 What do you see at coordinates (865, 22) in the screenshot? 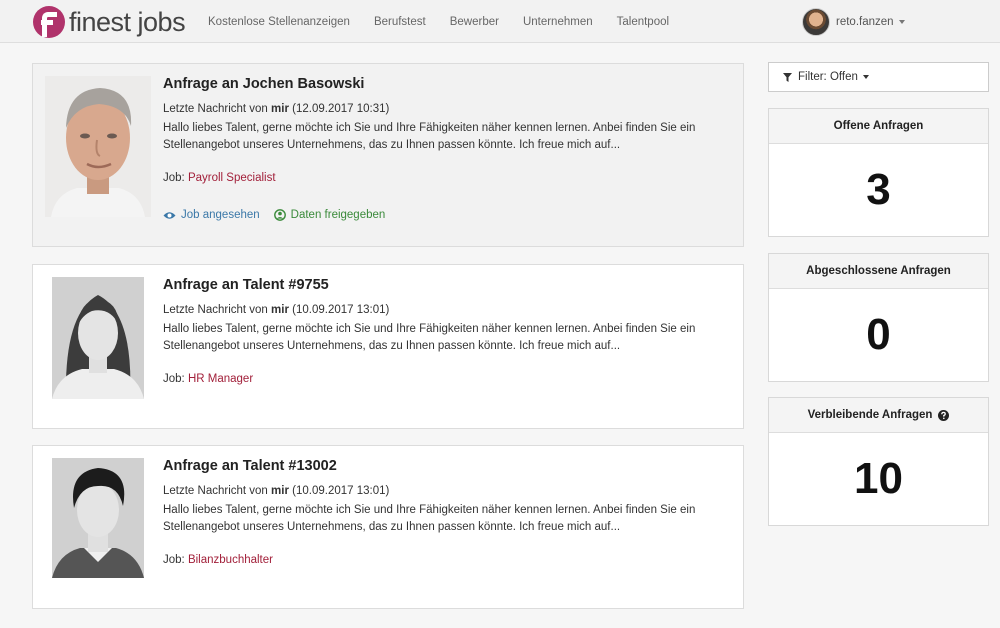
I see `user-name: reto.fanzen` at bounding box center [865, 22].